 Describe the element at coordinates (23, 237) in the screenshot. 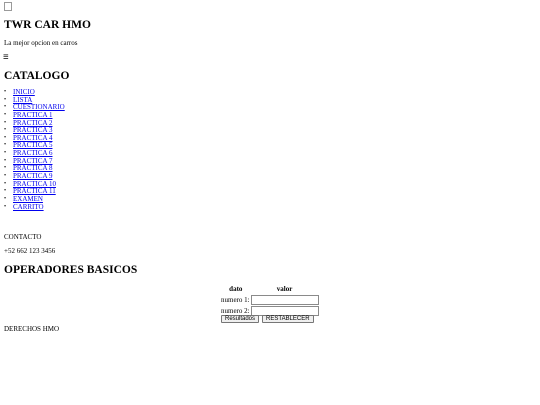

I see `contact-label: CONTACTO` at that location.